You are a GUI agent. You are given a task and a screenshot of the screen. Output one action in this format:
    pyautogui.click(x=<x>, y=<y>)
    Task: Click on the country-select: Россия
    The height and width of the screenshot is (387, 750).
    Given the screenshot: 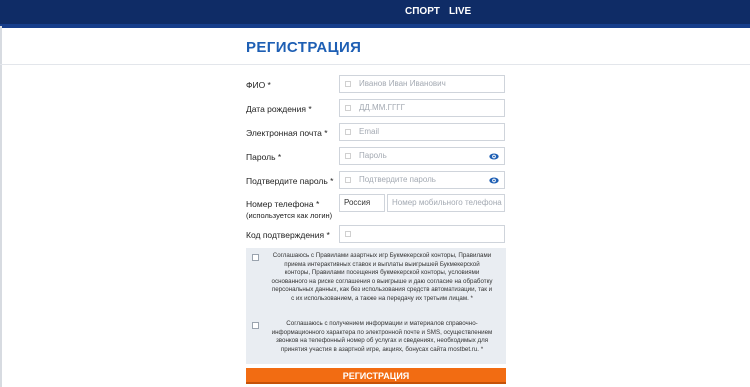 What is the action you would take?
    pyautogui.click(x=362, y=203)
    